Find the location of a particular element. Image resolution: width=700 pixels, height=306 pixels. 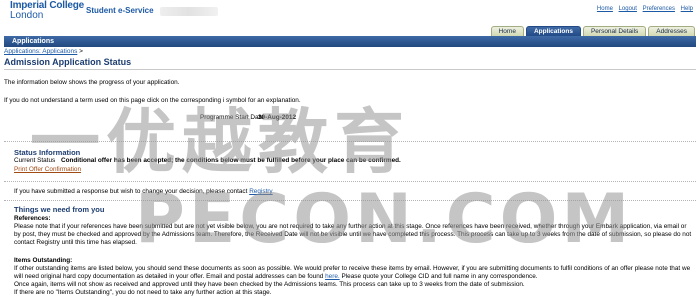

top-links: Home Logout Preferences Help is located at coordinates (643, 9).